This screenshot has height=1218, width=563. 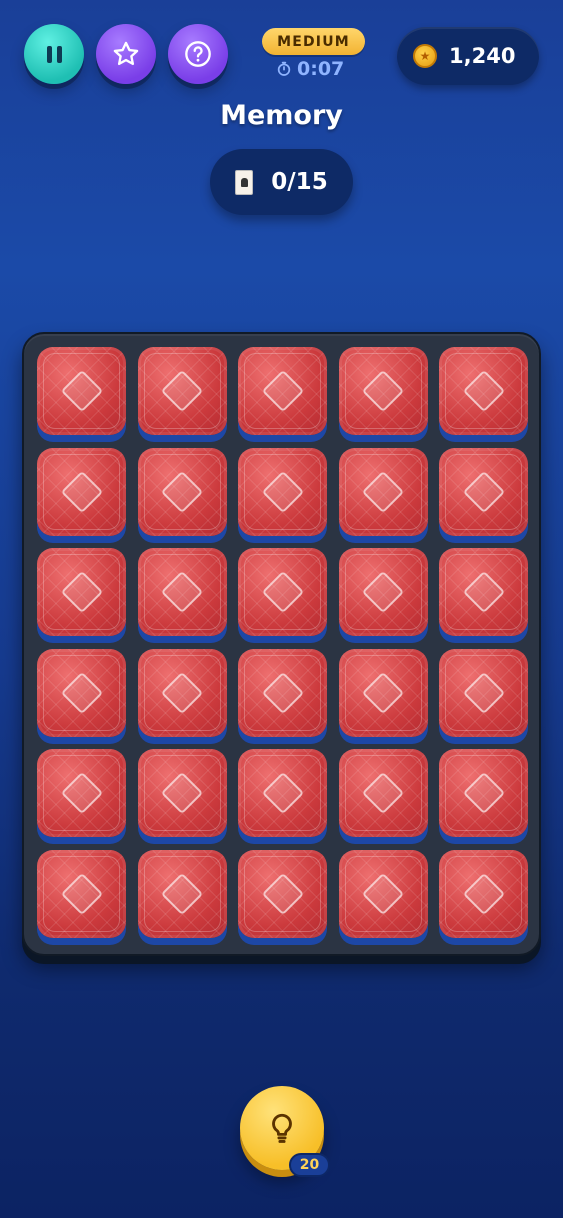 I want to click on lightbulb-icon, so click(x=282, y=1128).